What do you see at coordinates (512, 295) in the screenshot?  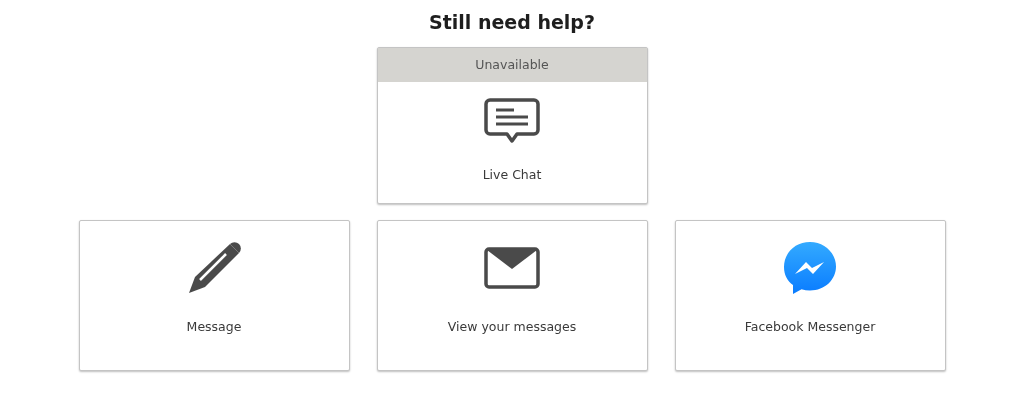 I see `contact-option: View your messages` at bounding box center [512, 295].